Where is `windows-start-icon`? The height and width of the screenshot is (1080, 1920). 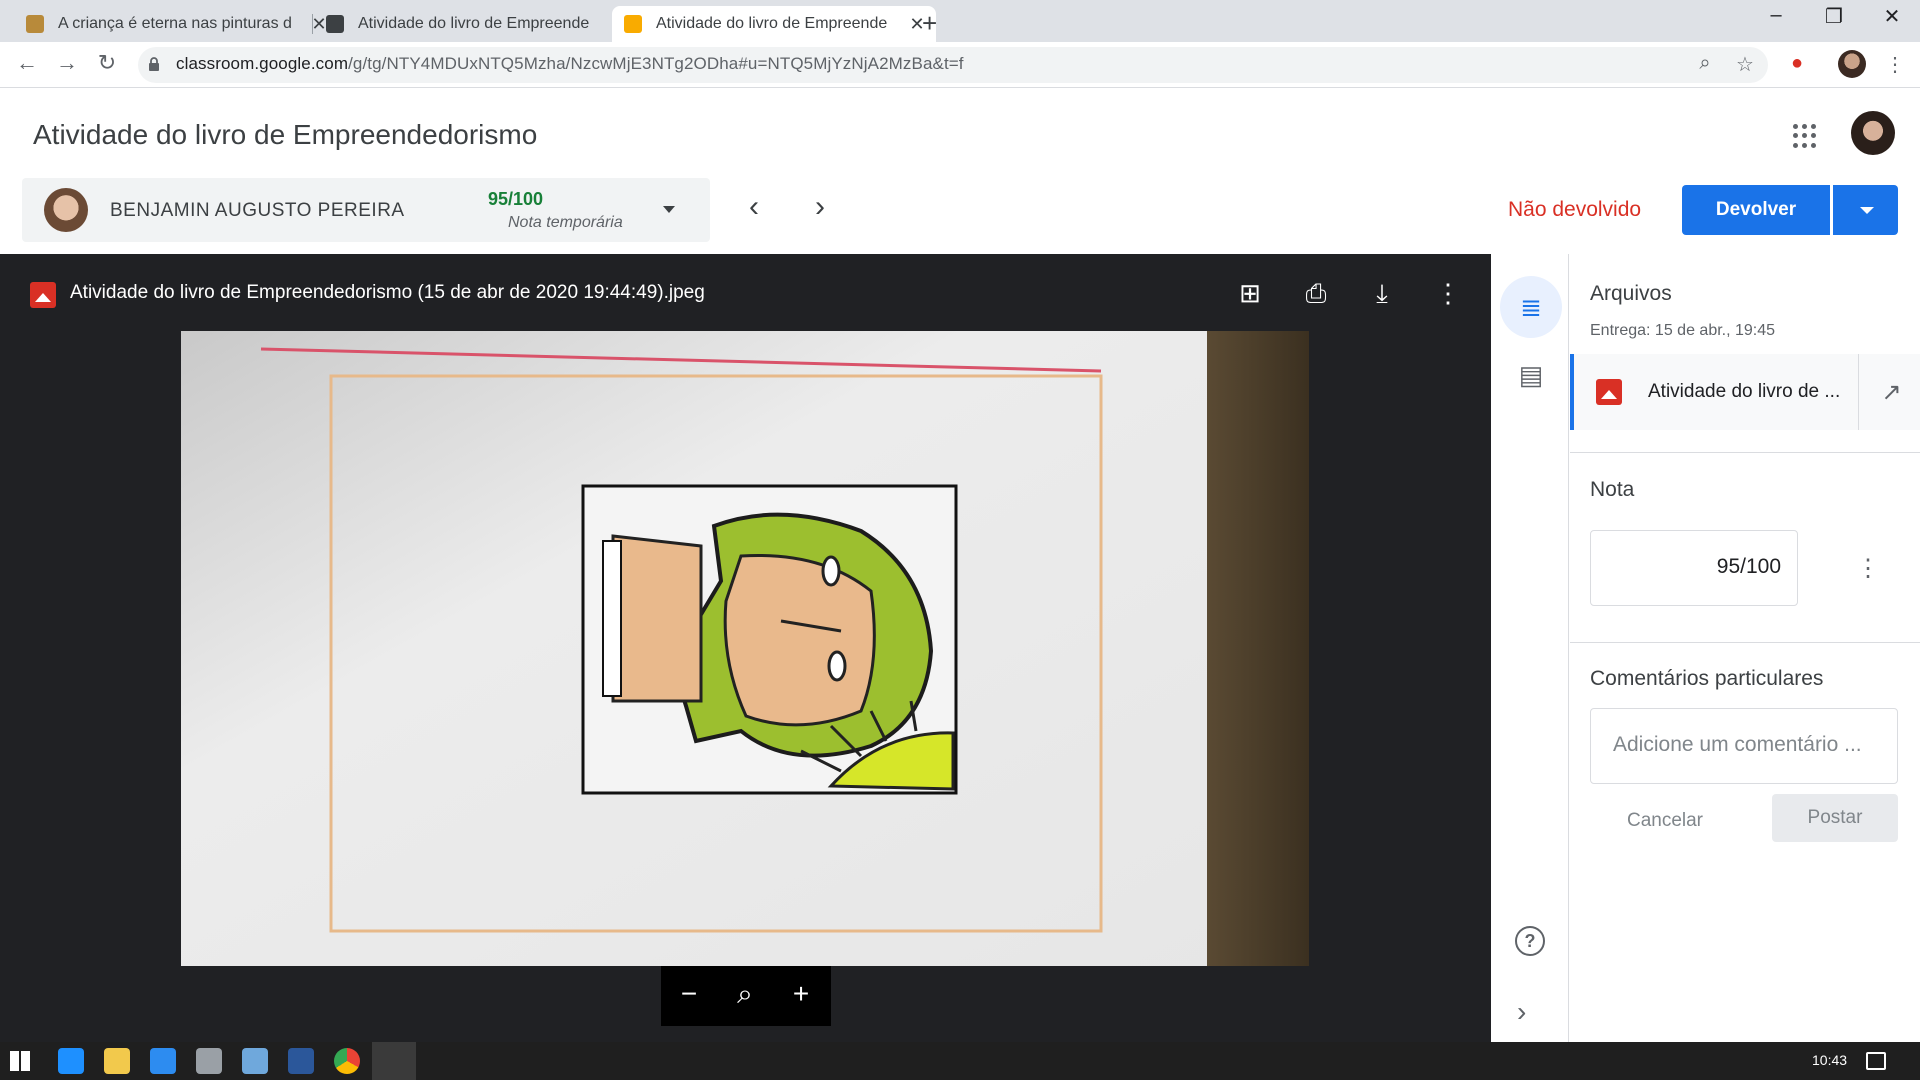
windows-start-icon is located at coordinates (20, 1061).